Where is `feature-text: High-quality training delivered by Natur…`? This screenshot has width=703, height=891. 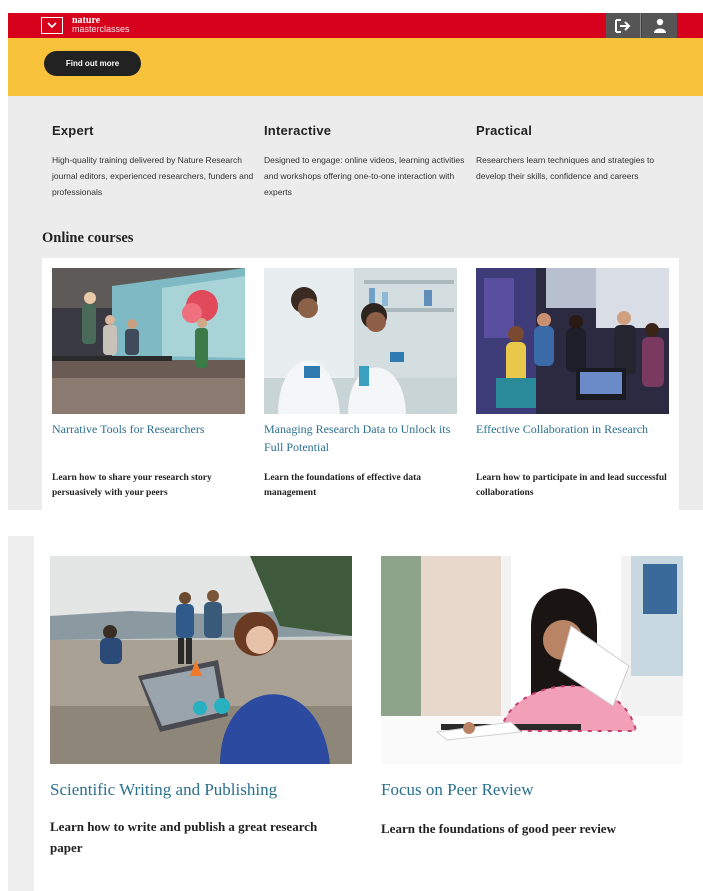 feature-text: High-quality training delivered by Natur… is located at coordinates (153, 176).